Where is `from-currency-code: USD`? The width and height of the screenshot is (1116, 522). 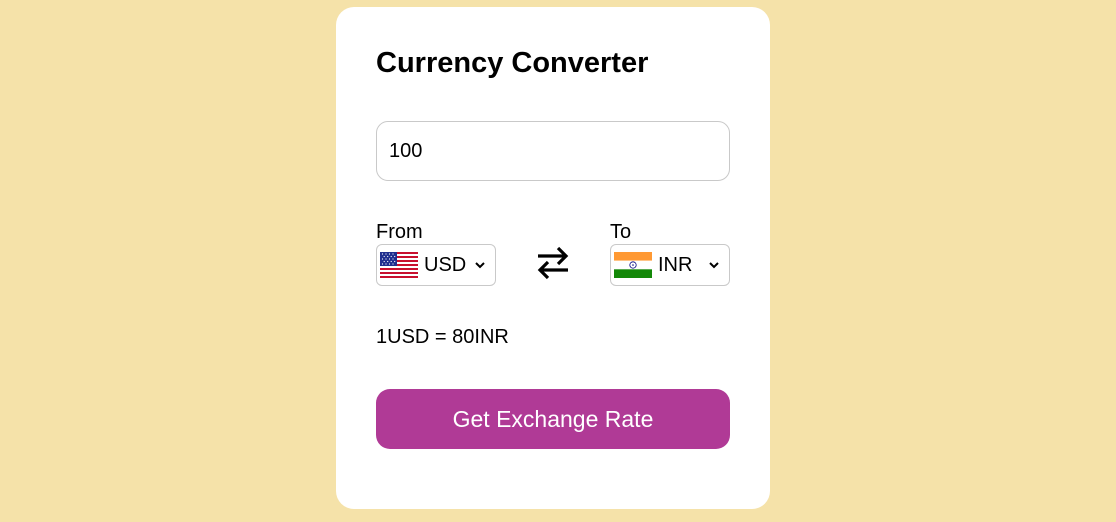 from-currency-code: USD is located at coordinates (445, 264).